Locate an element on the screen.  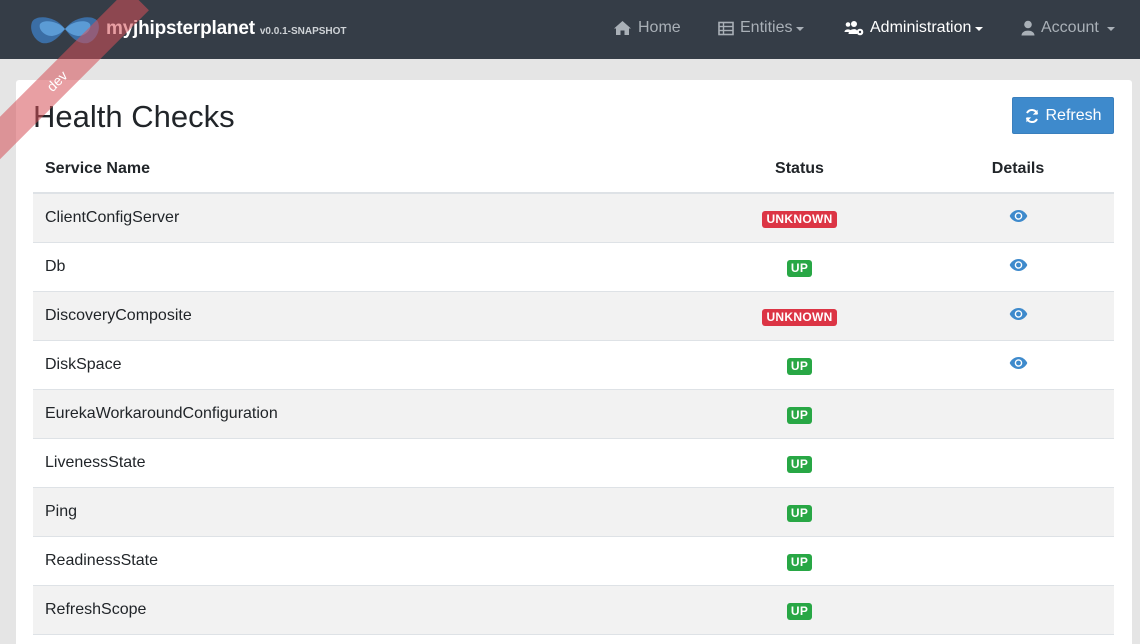
logo-icon is located at coordinates (65, 30).